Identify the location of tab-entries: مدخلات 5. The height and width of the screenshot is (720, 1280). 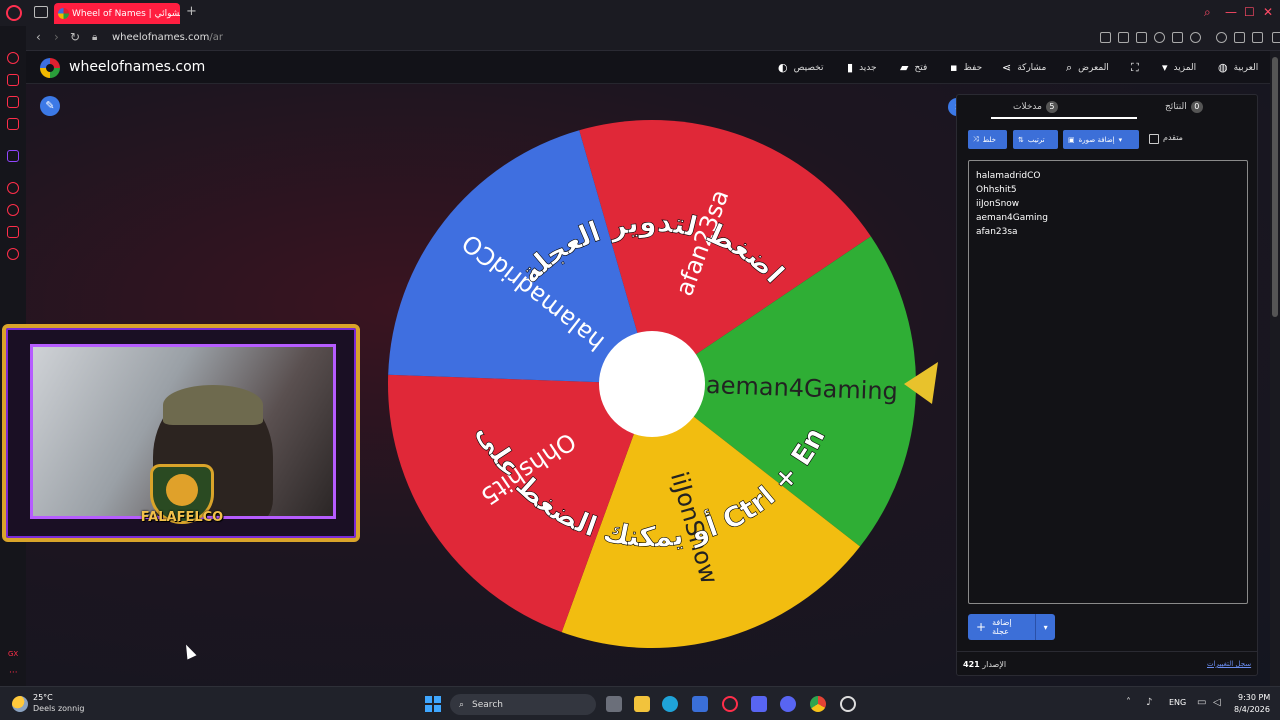
(1035, 107).